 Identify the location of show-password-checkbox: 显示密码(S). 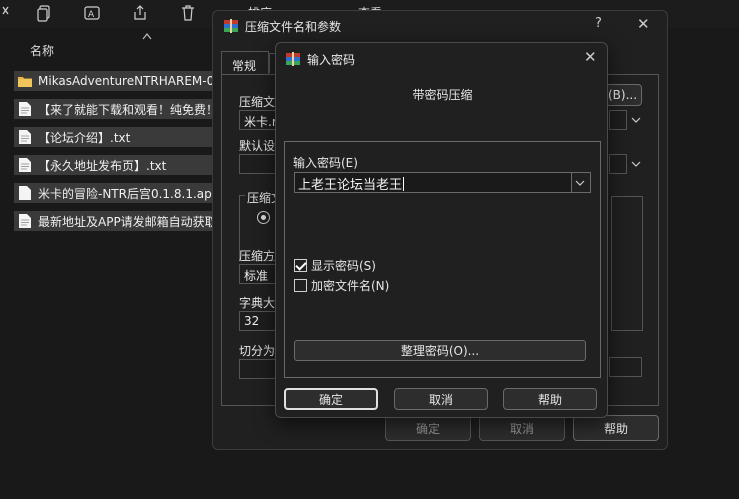
(335, 265).